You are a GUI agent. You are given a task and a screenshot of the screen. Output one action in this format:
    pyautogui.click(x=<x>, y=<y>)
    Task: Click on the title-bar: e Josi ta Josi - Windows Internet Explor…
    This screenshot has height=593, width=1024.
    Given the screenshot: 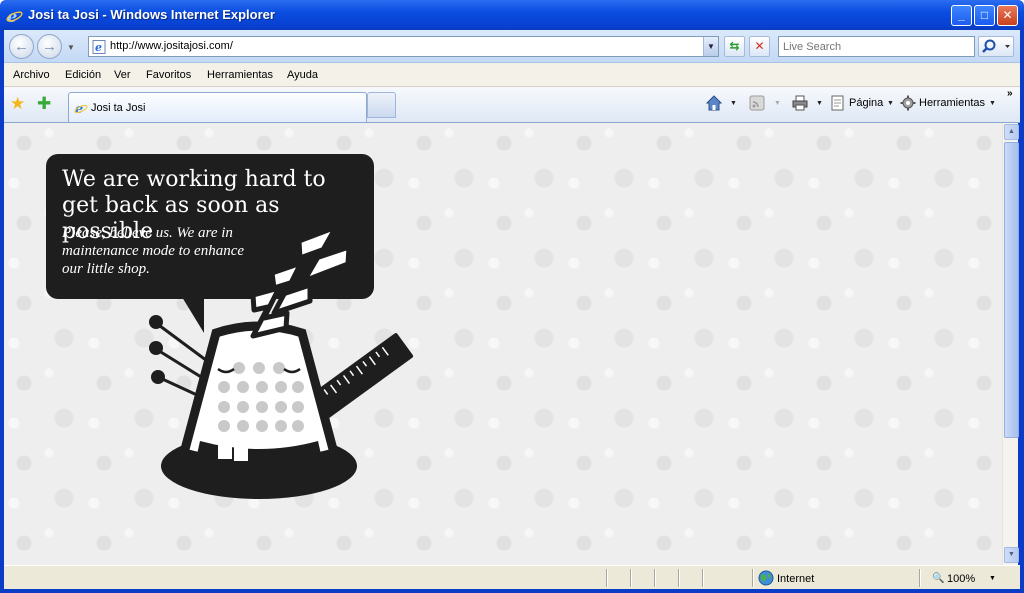 What is the action you would take?
    pyautogui.click(x=512, y=15)
    